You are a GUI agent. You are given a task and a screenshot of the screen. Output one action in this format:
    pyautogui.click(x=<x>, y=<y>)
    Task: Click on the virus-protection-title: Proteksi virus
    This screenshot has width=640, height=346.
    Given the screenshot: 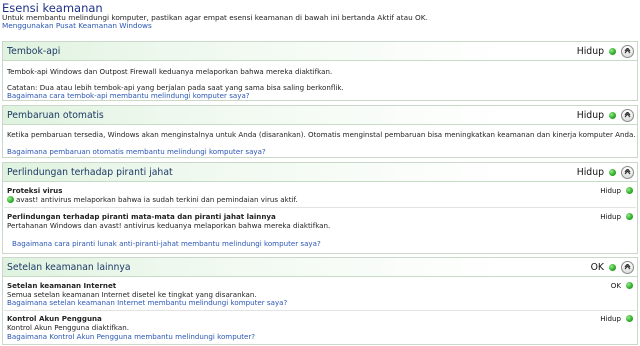 What is the action you would take?
    pyautogui.click(x=35, y=190)
    